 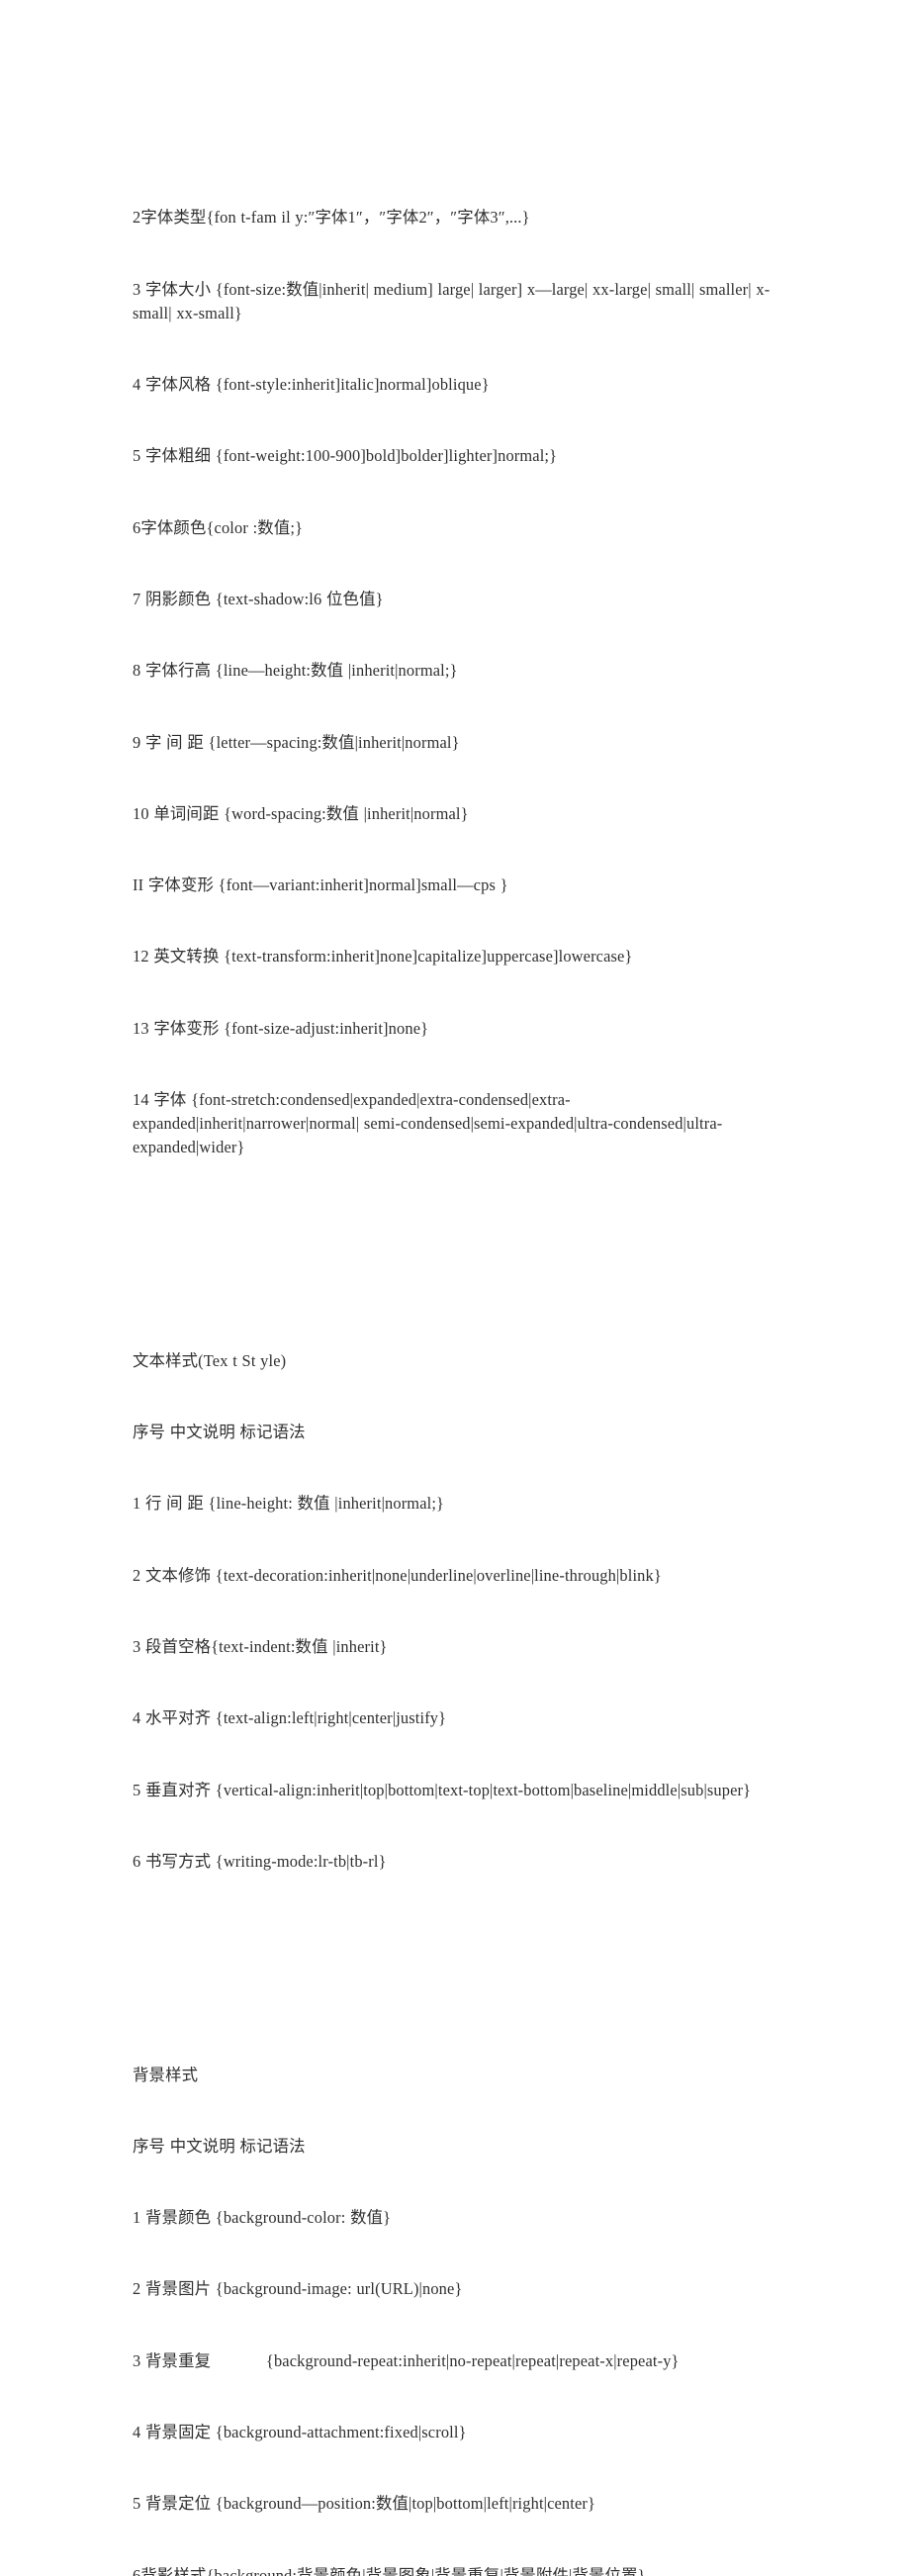 What do you see at coordinates (260, 1646) in the screenshot?
I see `text-line: 3 段首空格{text-indent:数值 |inherit}` at bounding box center [260, 1646].